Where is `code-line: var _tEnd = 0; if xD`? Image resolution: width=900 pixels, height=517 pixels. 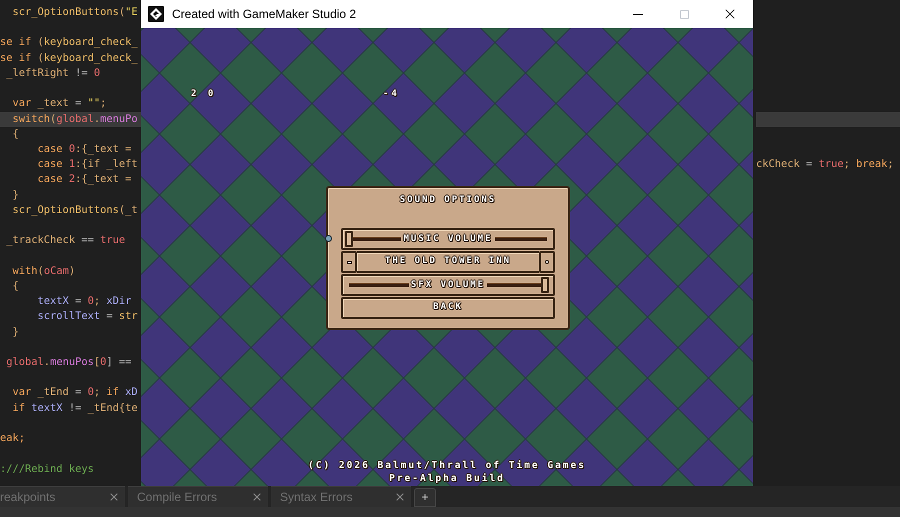
code-line: var _tEnd = 0; if xD is located at coordinates (75, 392).